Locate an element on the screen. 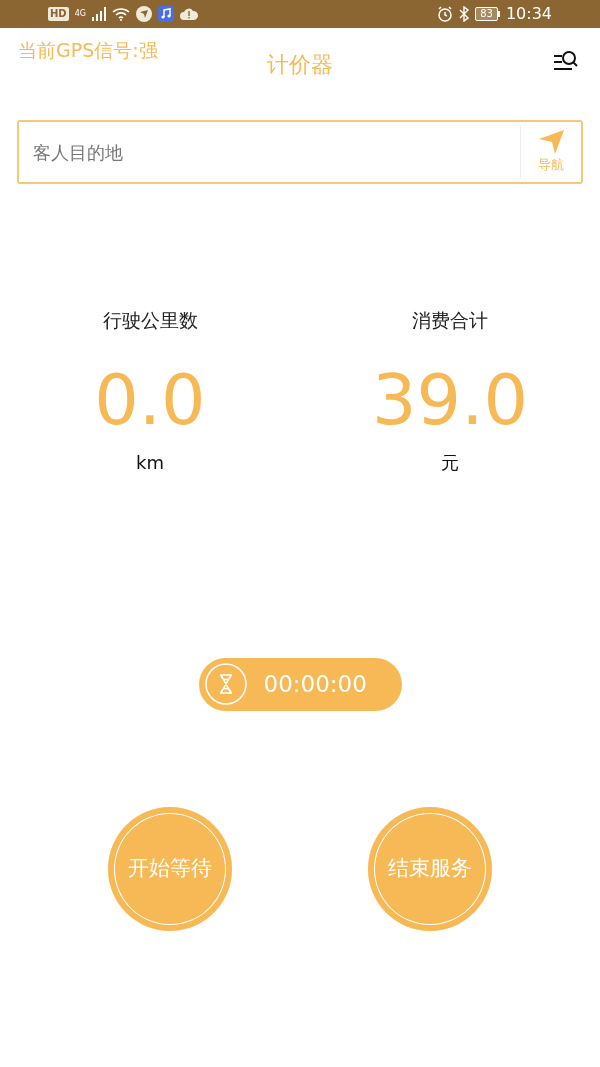  cloud-alert-icon is located at coordinates (188, 14).